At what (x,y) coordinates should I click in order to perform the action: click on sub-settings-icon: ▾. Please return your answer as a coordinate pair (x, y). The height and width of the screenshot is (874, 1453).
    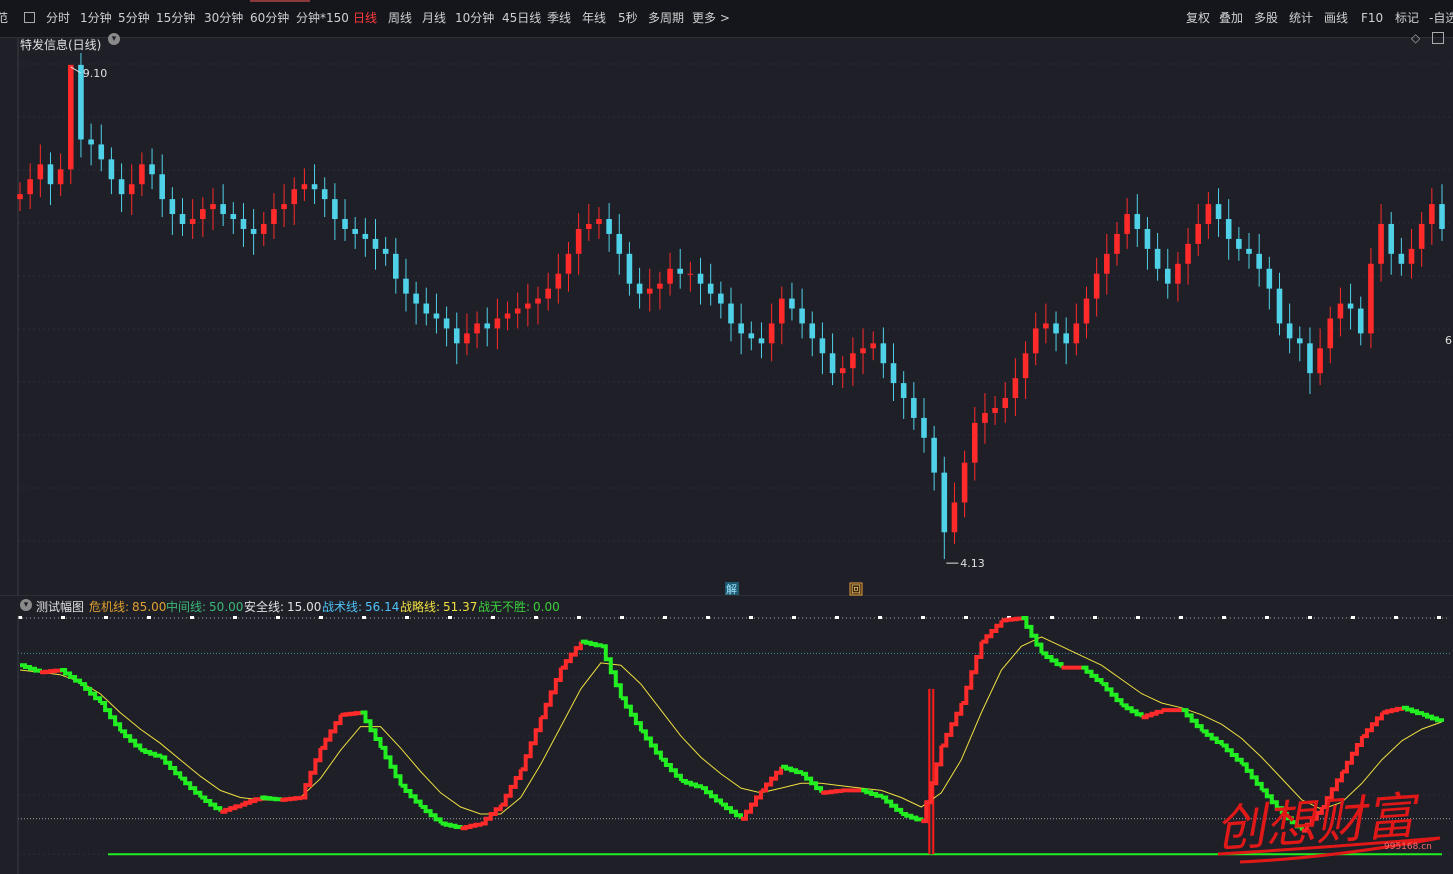
    Looking at the image, I should click on (26, 605).